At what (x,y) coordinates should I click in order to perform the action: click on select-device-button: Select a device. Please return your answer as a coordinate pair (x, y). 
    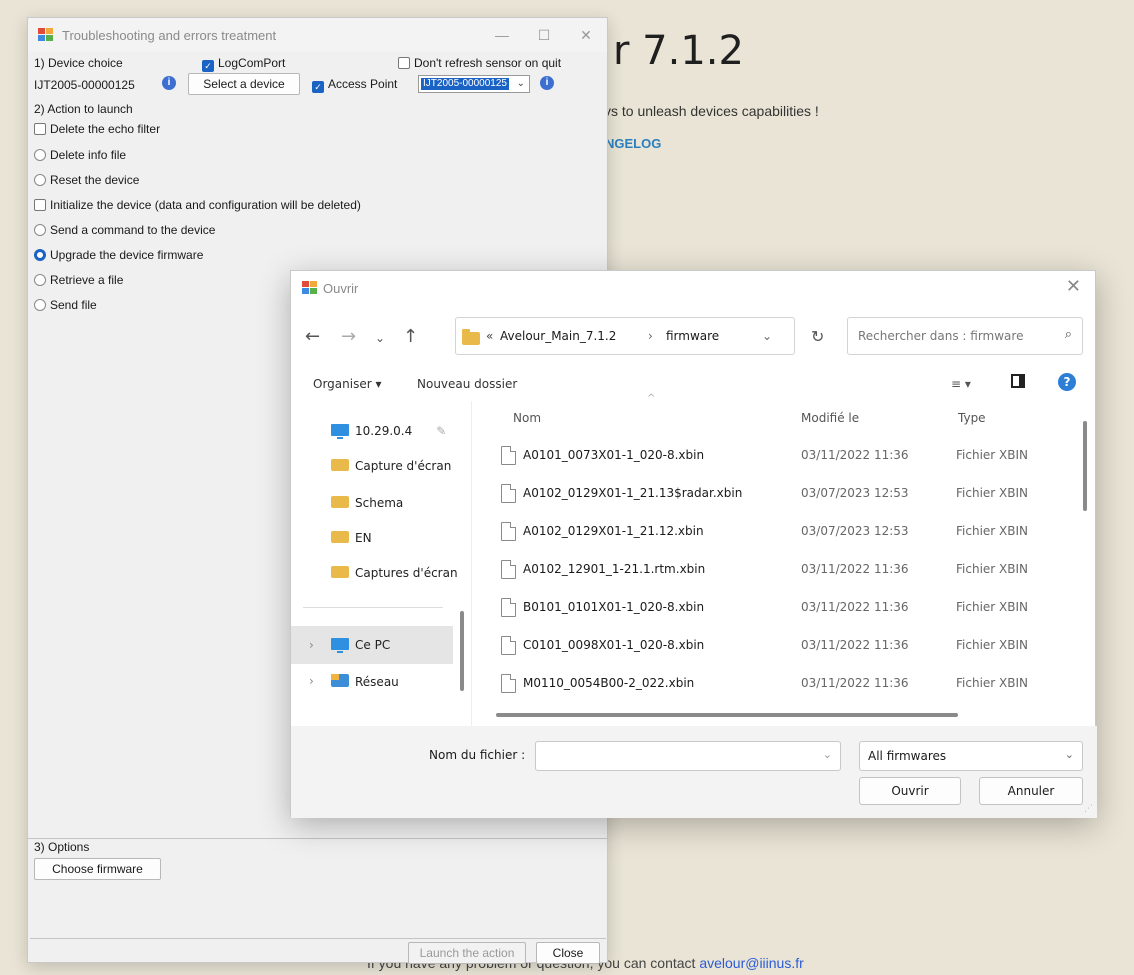
    Looking at the image, I should click on (244, 84).